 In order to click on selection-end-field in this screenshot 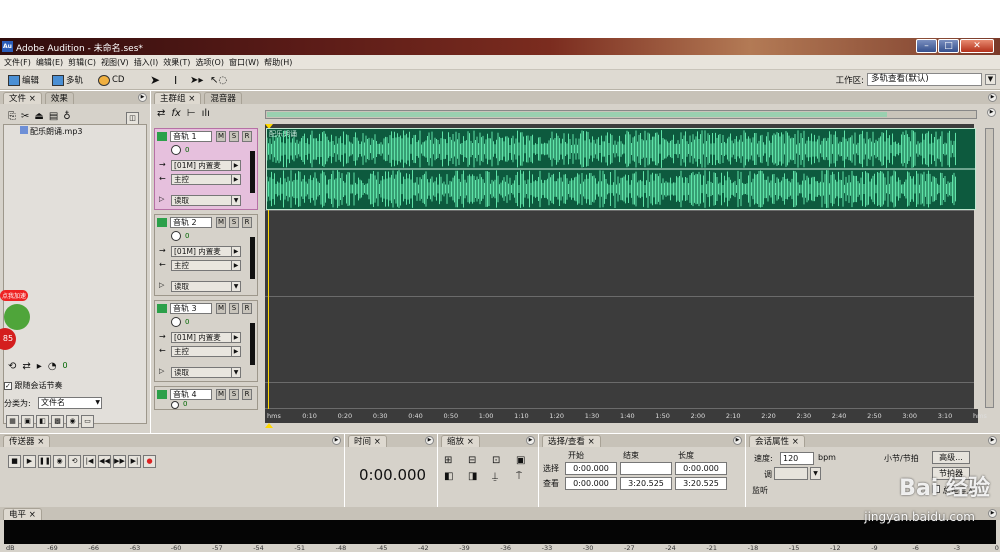, I will do `click(646, 468)`.